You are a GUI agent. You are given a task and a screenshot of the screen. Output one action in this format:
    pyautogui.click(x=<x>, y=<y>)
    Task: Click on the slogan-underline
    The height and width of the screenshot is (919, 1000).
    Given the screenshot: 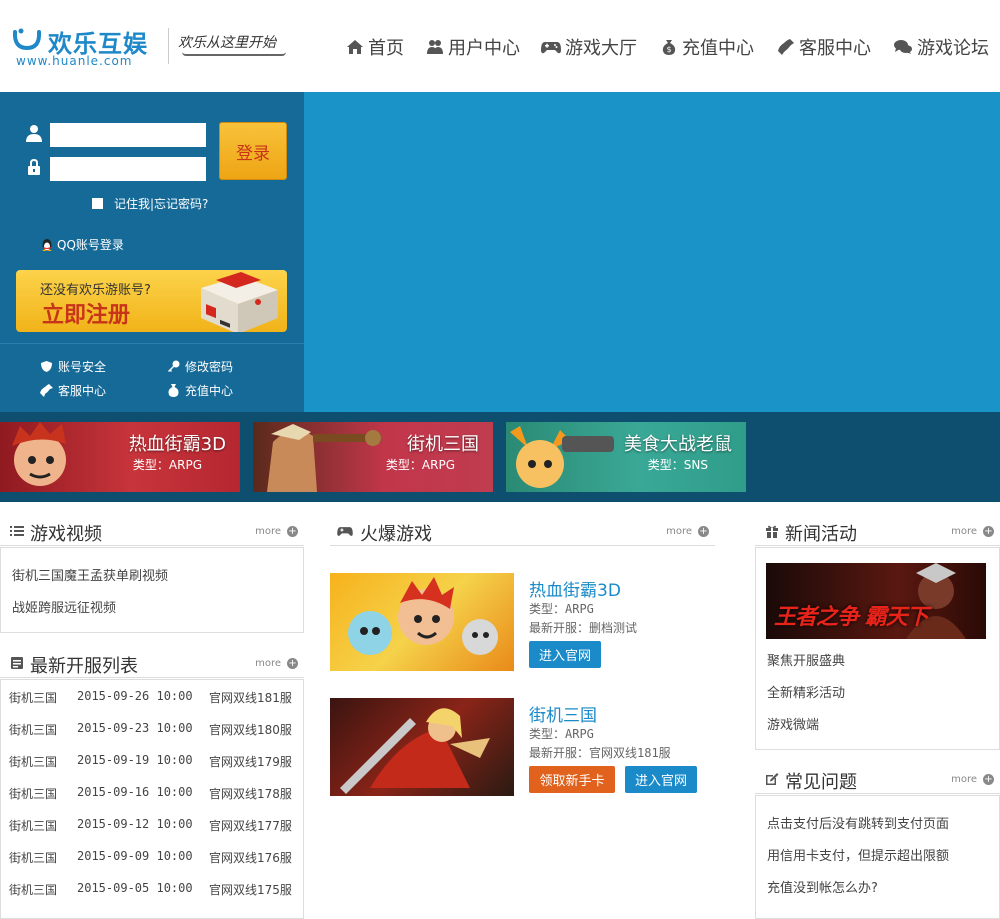 What is the action you would take?
    pyautogui.click(x=234, y=54)
    